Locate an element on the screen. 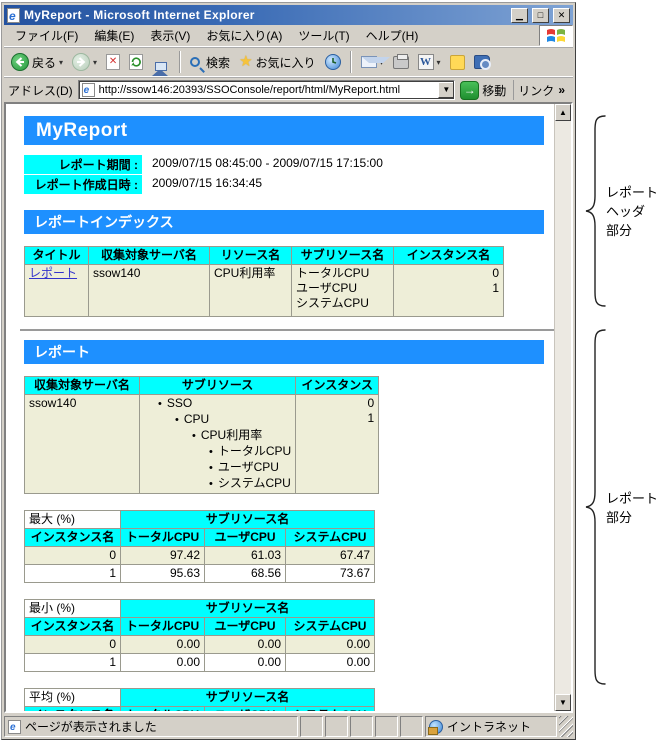 Image resolution: width=664 pixels, height=744 pixels. print-icon is located at coordinates (400, 61).